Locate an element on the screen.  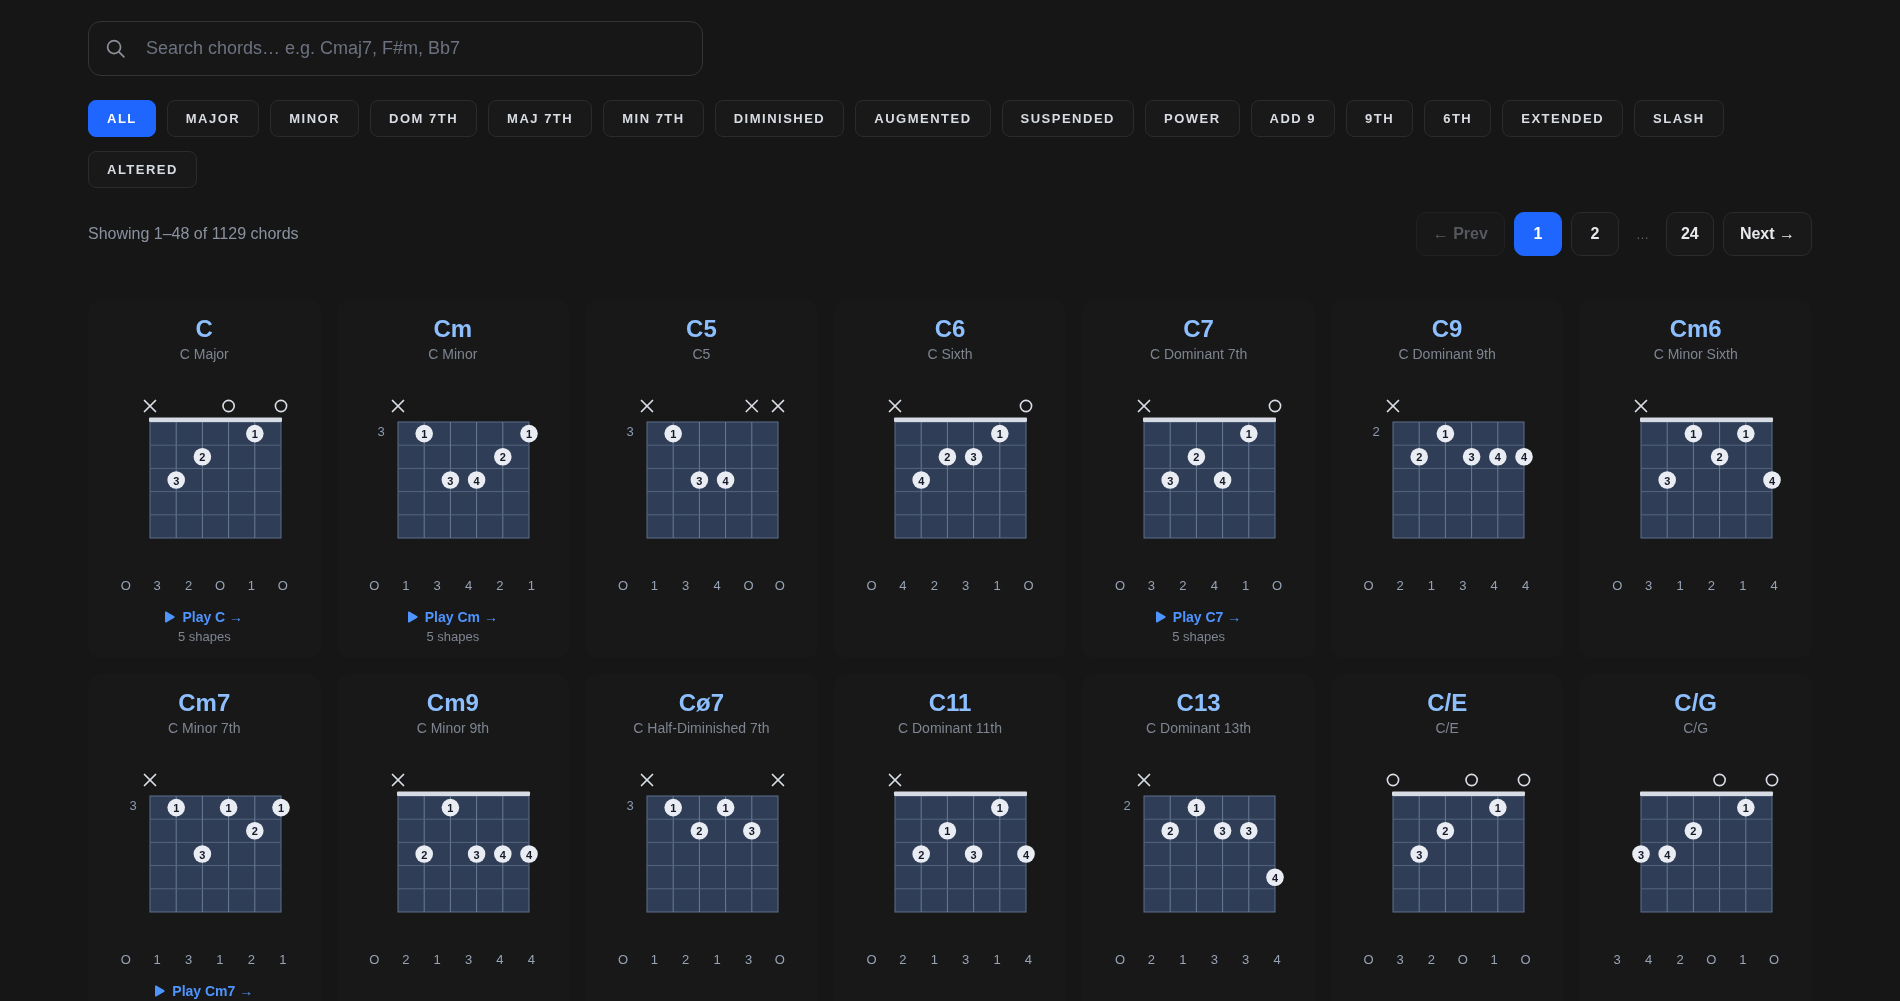
chord-full-name: C5 is located at coordinates (701, 354).